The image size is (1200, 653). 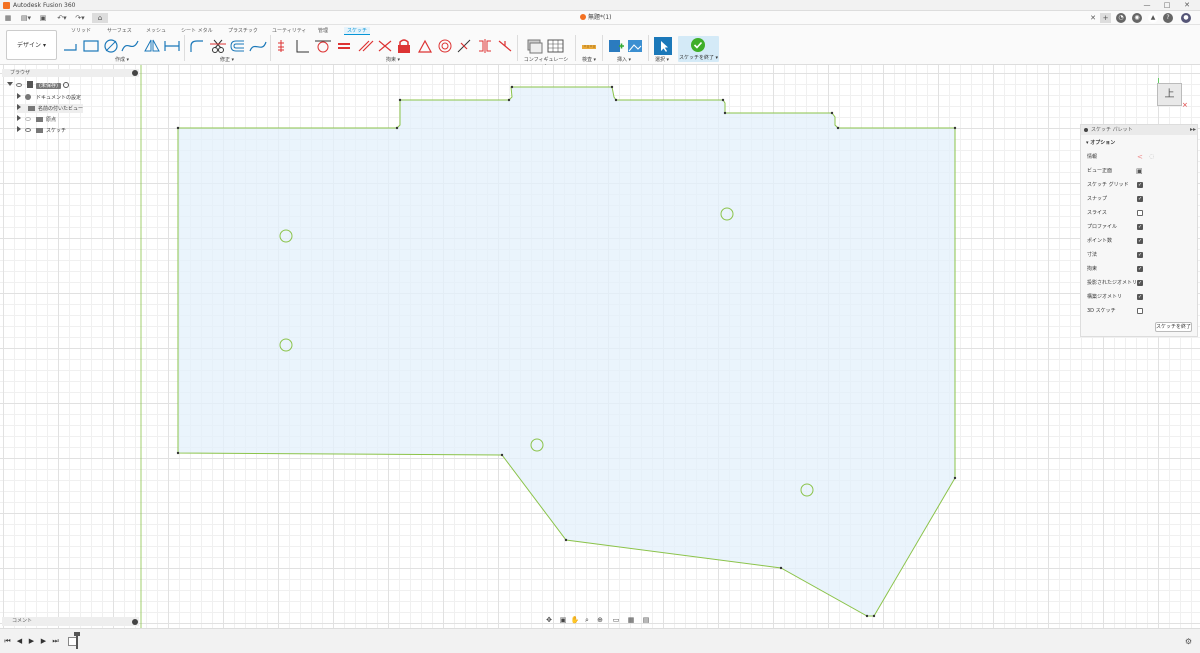 What do you see at coordinates (38, 85) in the screenshot?
I see `browser-root: (未保存)` at bounding box center [38, 85].